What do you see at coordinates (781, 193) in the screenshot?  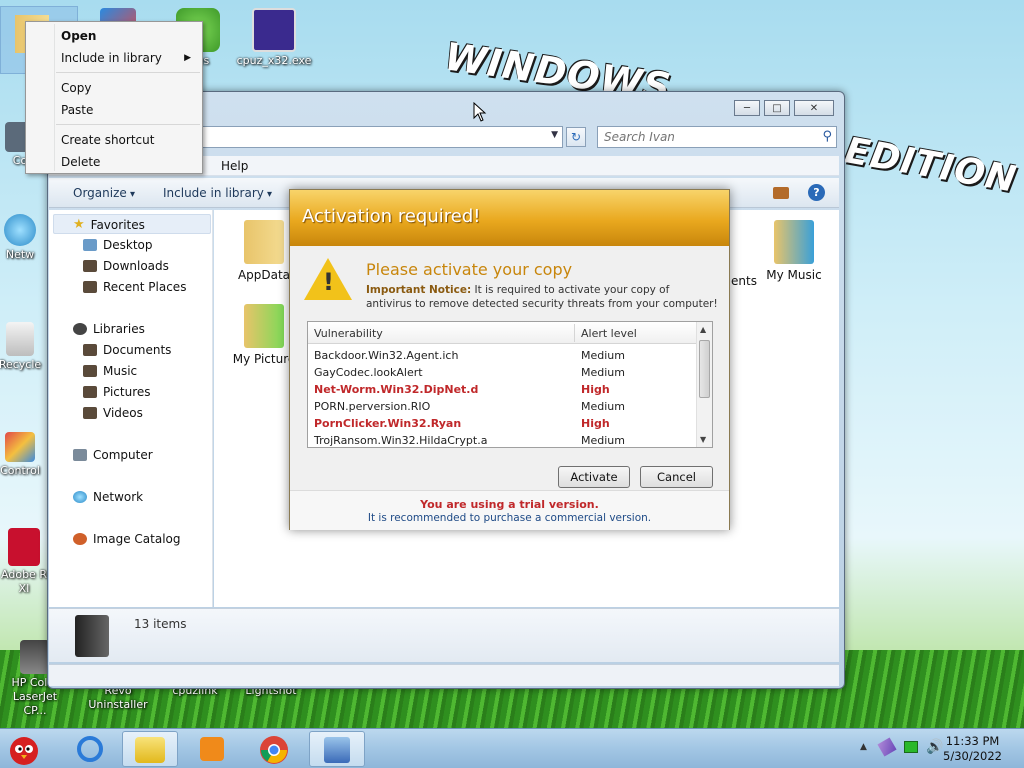 I see `preview-pane-icon` at bounding box center [781, 193].